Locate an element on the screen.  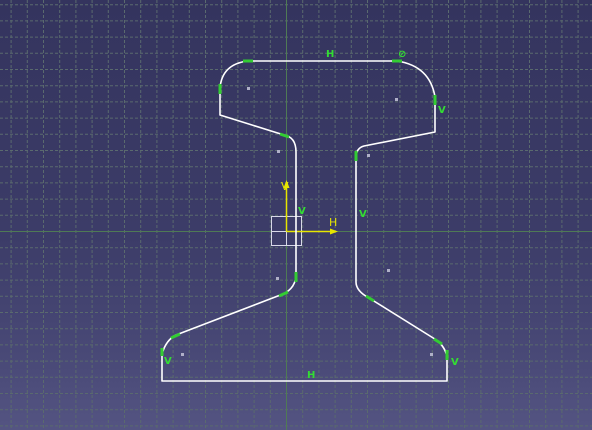
vertical-constraint-bottom-right: V is located at coordinates (455, 362).